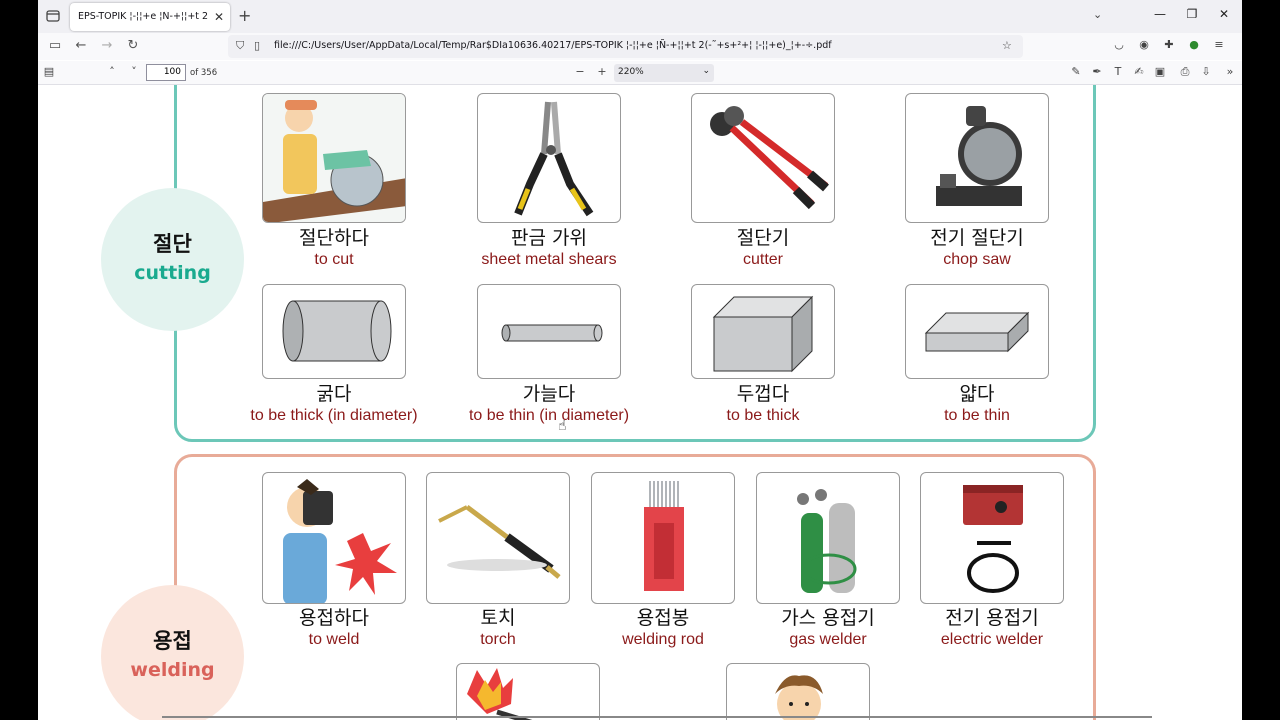 The image size is (1280, 720). Describe the element at coordinates (977, 247) in the screenshot. I see `word-chop-saw: 전기 절단기 chop saw` at that location.